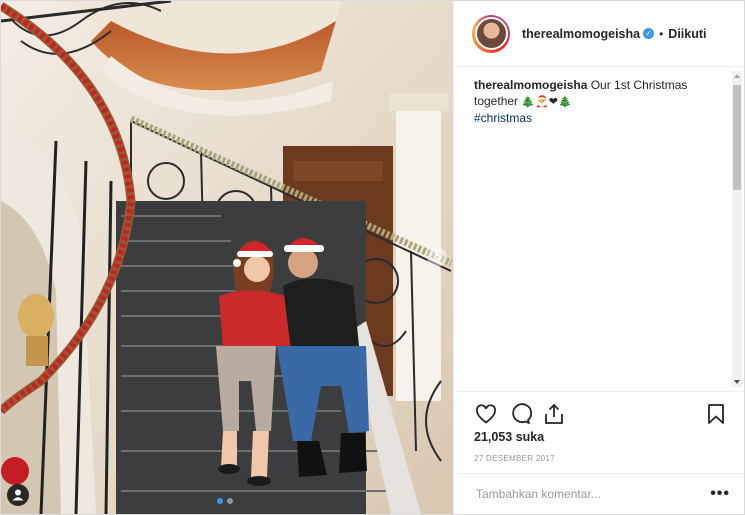 The height and width of the screenshot is (515, 745). What do you see at coordinates (649, 33) in the screenshot?
I see `verified-badge-icon: ✓` at bounding box center [649, 33].